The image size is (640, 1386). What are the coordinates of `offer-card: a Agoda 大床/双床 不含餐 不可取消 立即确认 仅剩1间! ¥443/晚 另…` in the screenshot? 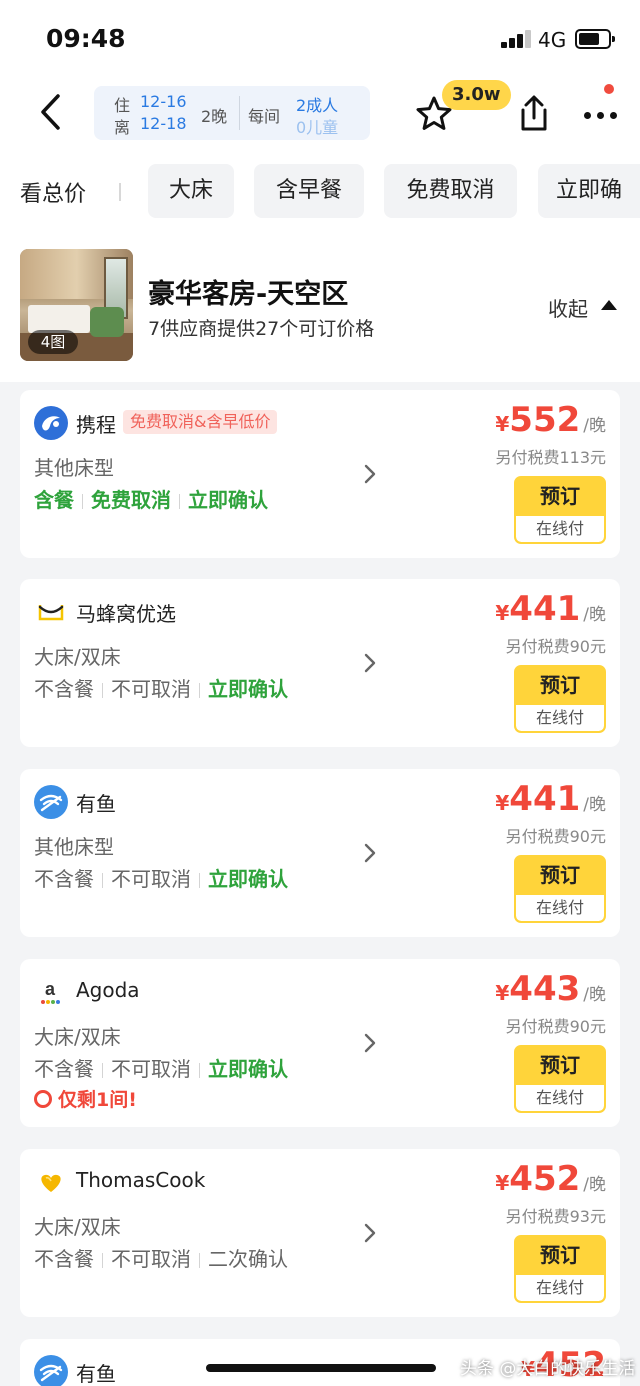 It's located at (320, 1043).